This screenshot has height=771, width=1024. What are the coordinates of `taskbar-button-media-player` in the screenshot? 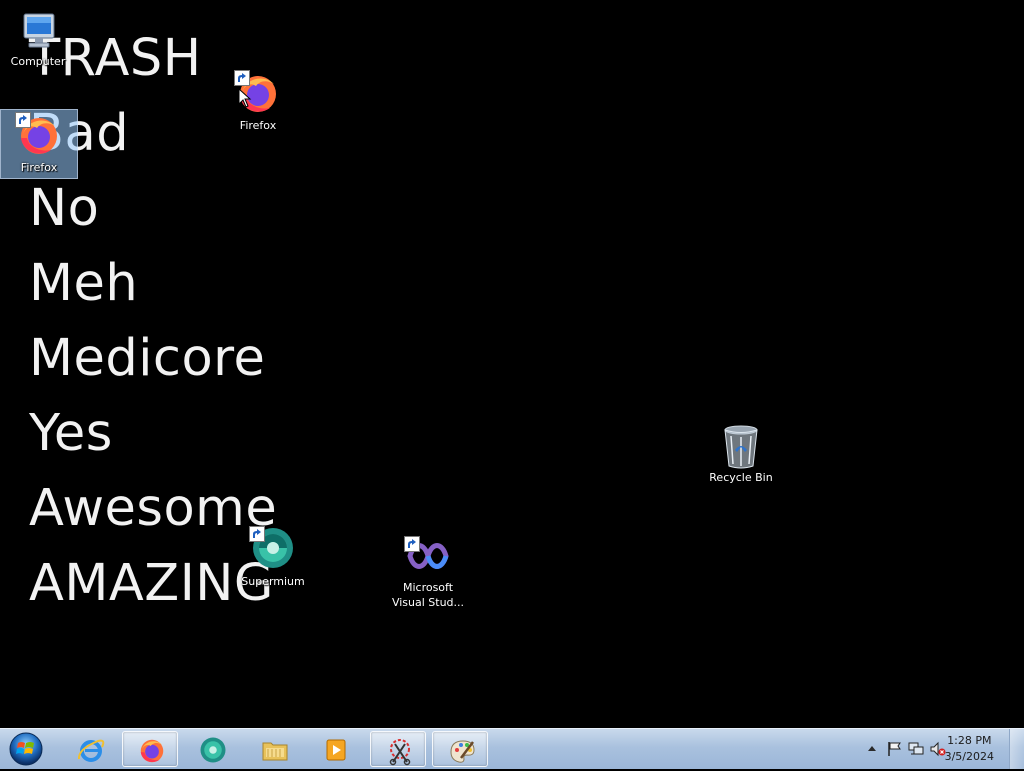 It's located at (335, 749).